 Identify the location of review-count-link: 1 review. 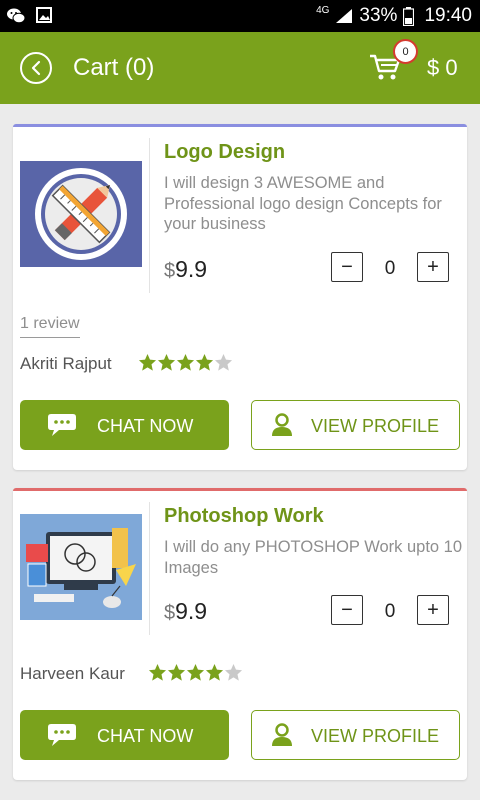
(50, 326).